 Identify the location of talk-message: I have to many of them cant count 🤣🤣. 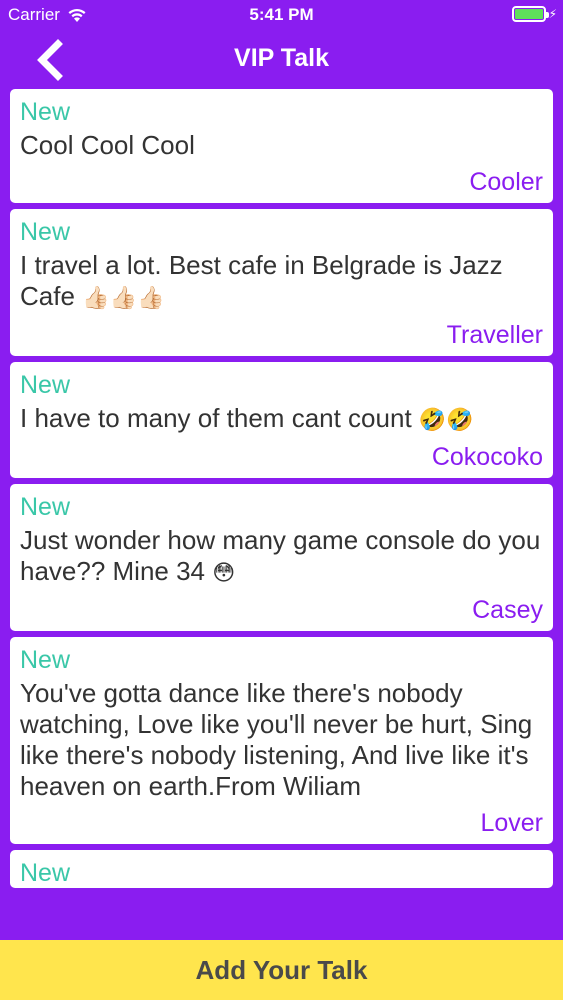
(247, 418).